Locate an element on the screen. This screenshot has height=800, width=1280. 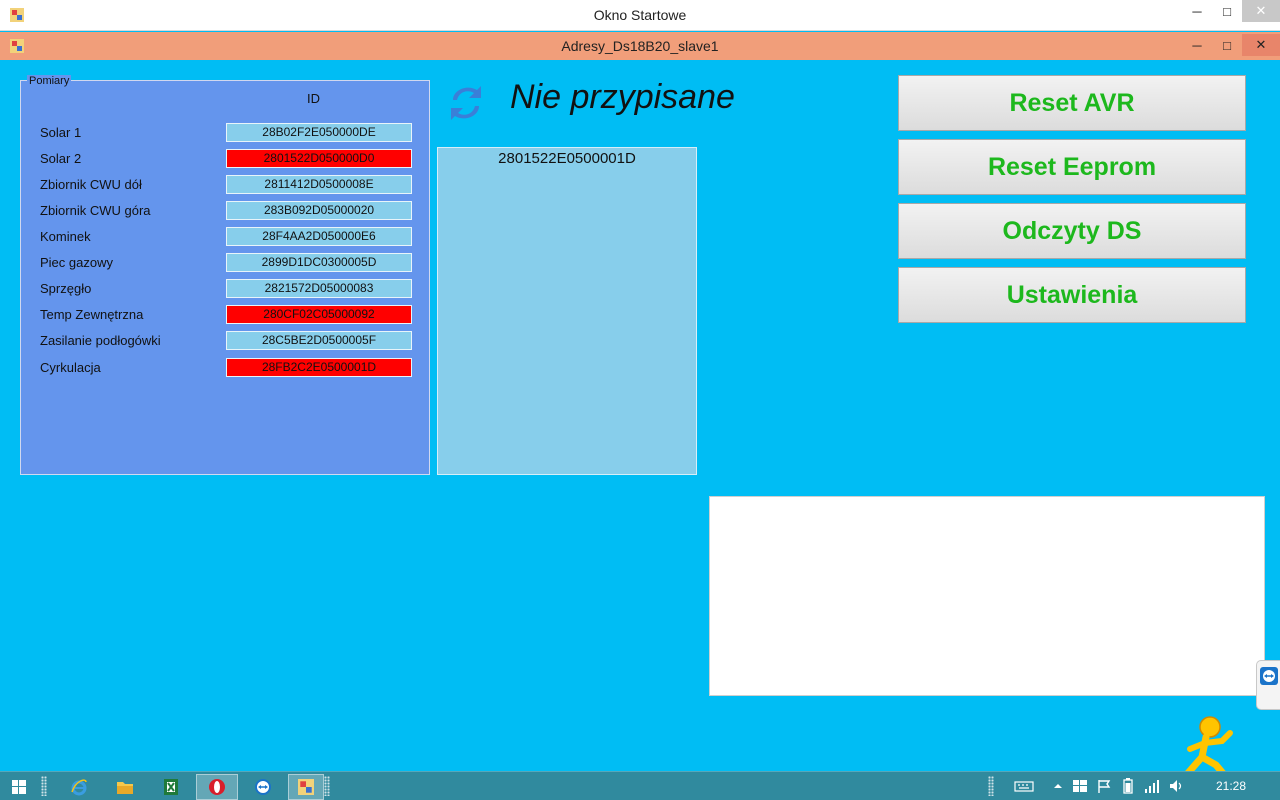
outer-titlebar: Okno Startowe ─ □ ✕ is located at coordinates (640, 15).